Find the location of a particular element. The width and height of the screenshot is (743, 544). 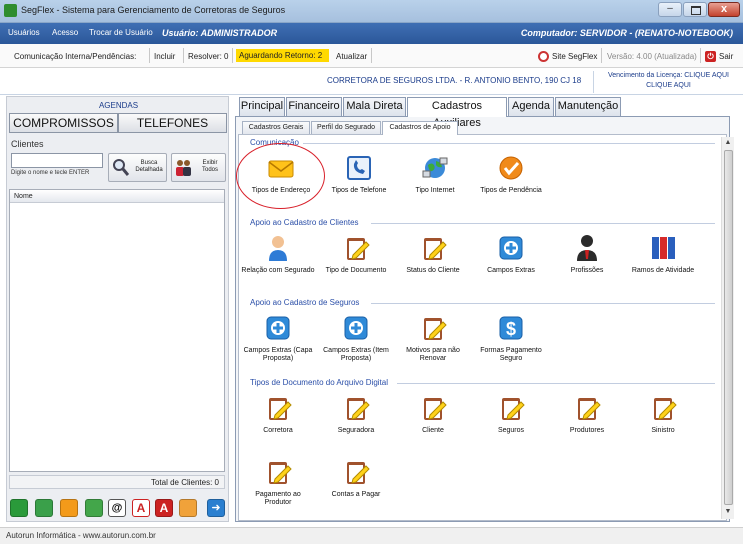

check-icon is located at coordinates (19, 508).